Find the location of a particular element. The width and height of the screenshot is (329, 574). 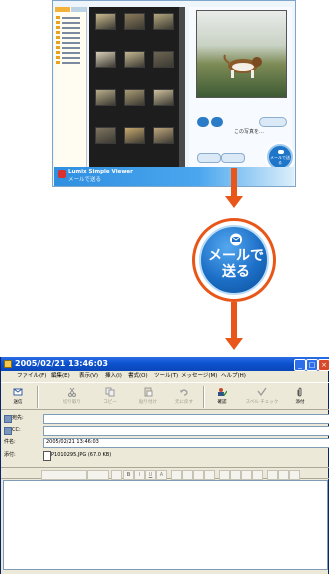

app-name: Lumix Simple Viewer is located at coordinates (100, 172).